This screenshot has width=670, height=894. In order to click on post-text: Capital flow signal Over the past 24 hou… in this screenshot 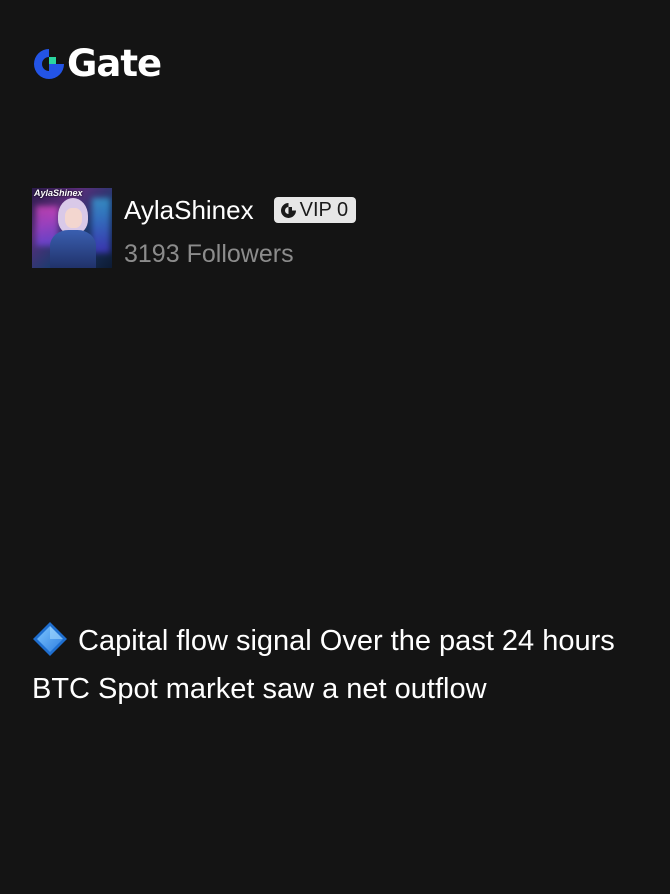, I will do `click(335, 665)`.